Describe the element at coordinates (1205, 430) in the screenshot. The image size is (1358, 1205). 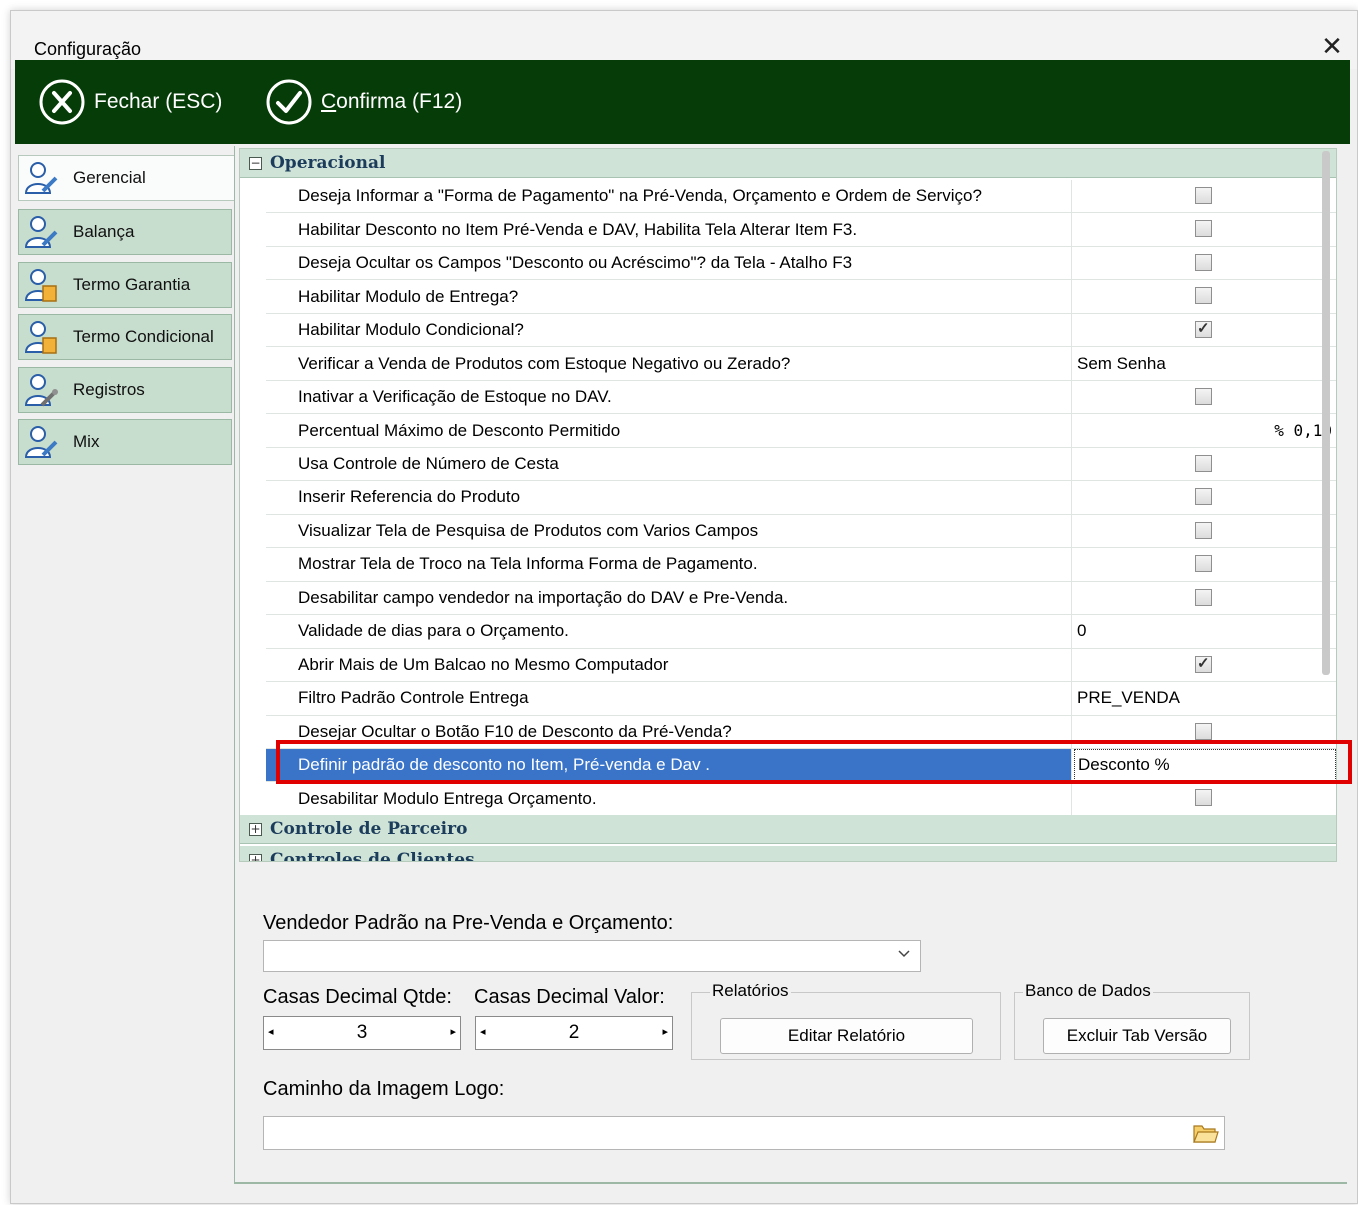
I see `property-value: % 0,10` at that location.